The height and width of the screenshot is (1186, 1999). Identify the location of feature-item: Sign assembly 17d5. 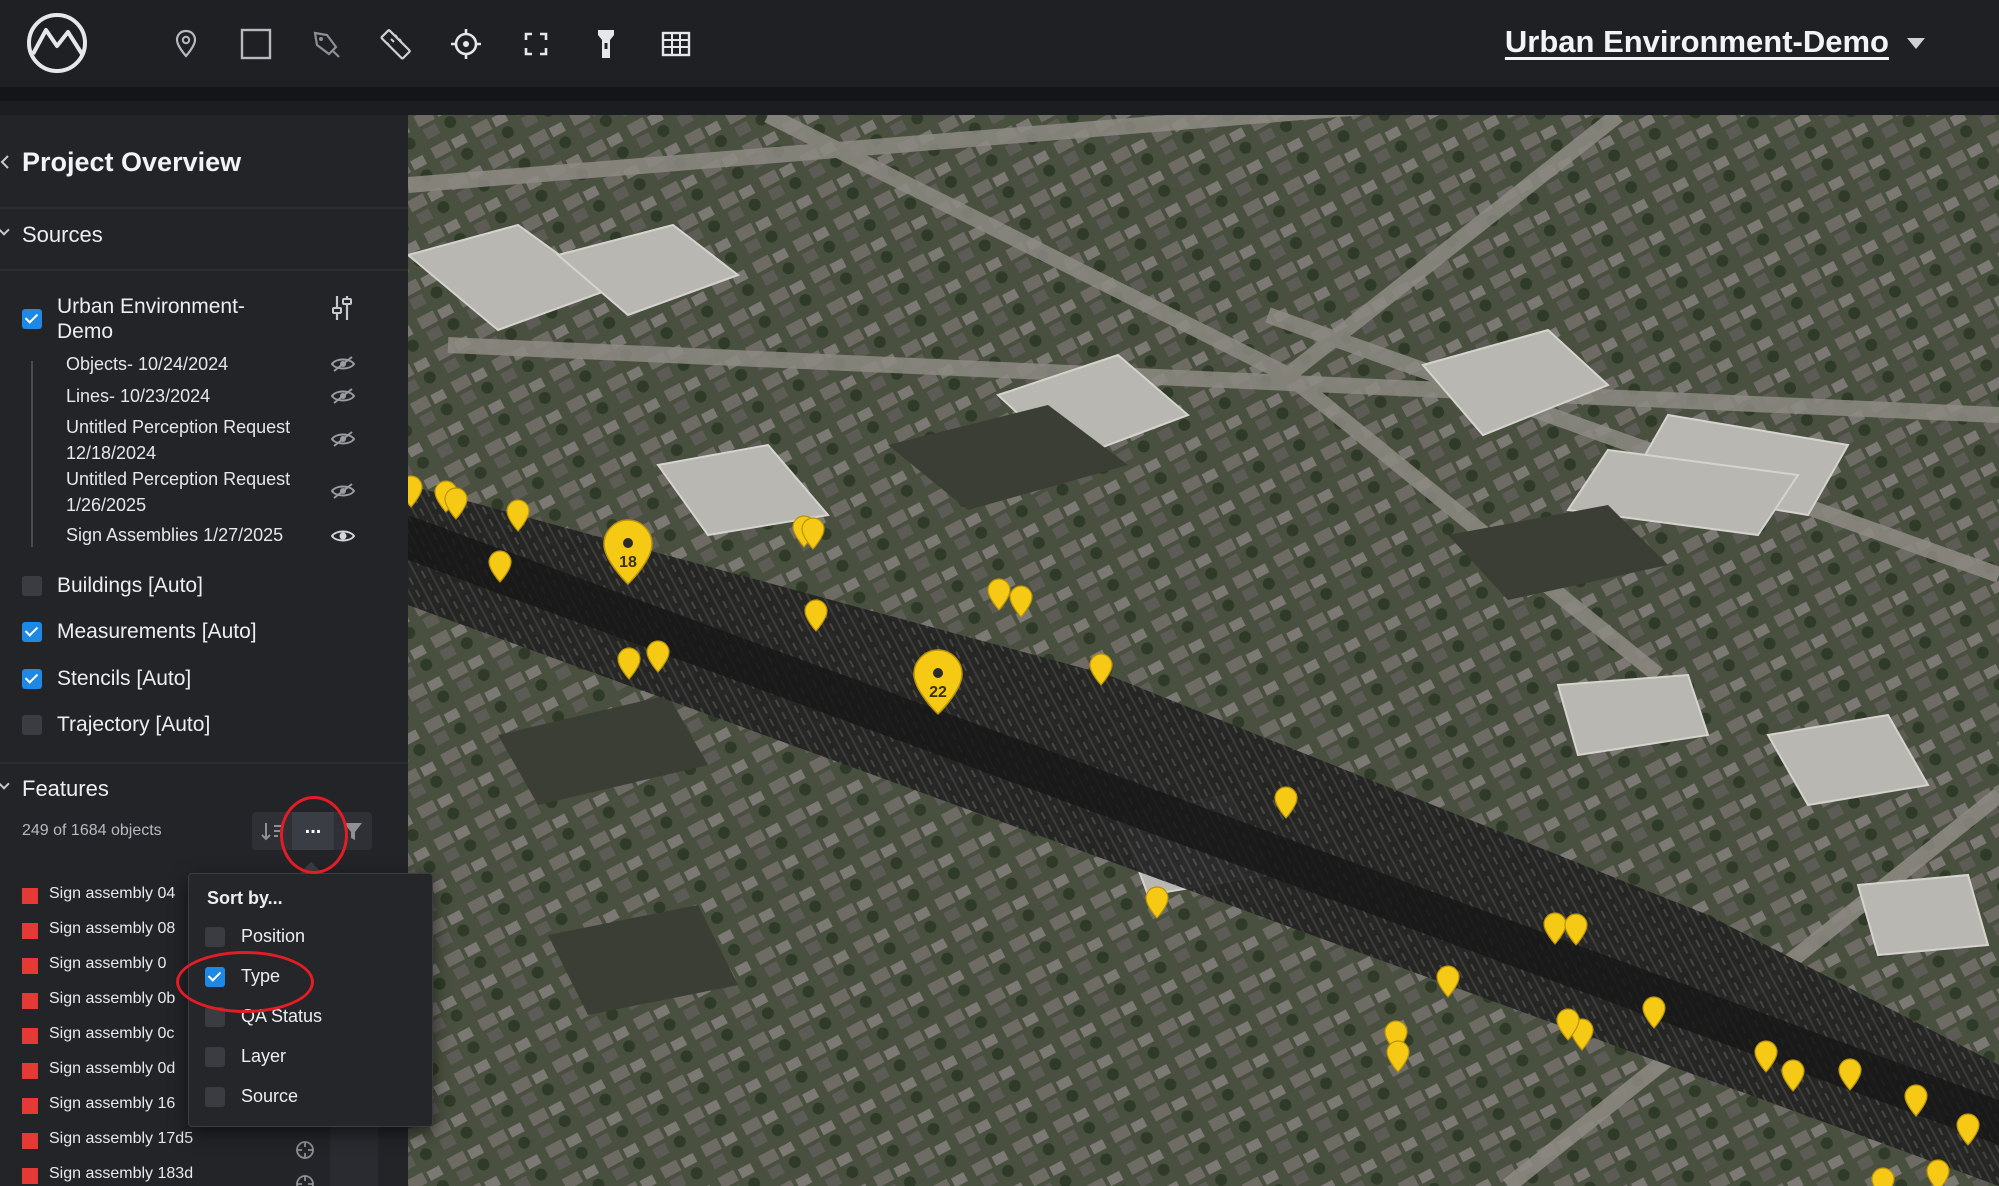
(172, 1141).